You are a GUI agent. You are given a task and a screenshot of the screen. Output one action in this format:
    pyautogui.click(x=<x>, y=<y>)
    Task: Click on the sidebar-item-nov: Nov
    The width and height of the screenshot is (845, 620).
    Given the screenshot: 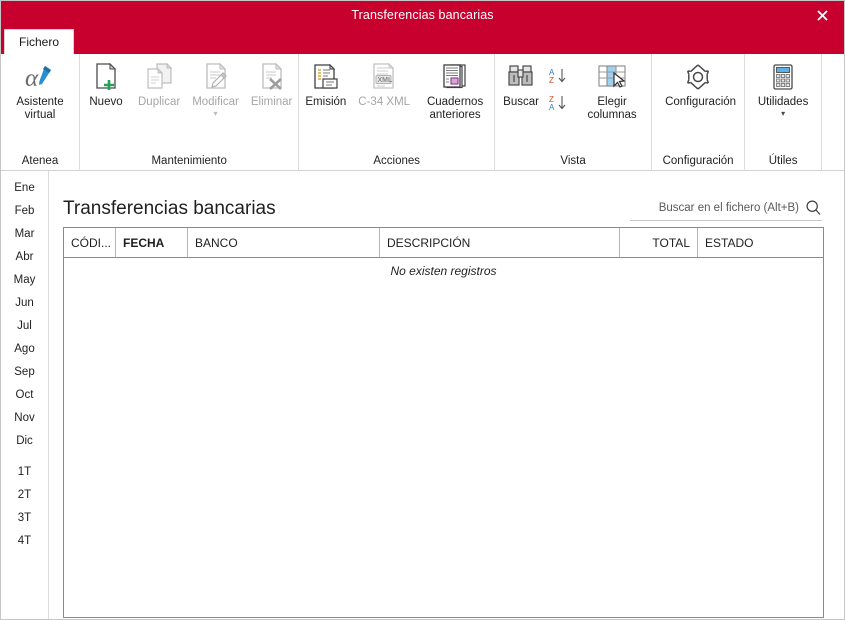 What is the action you would take?
    pyautogui.click(x=24, y=417)
    